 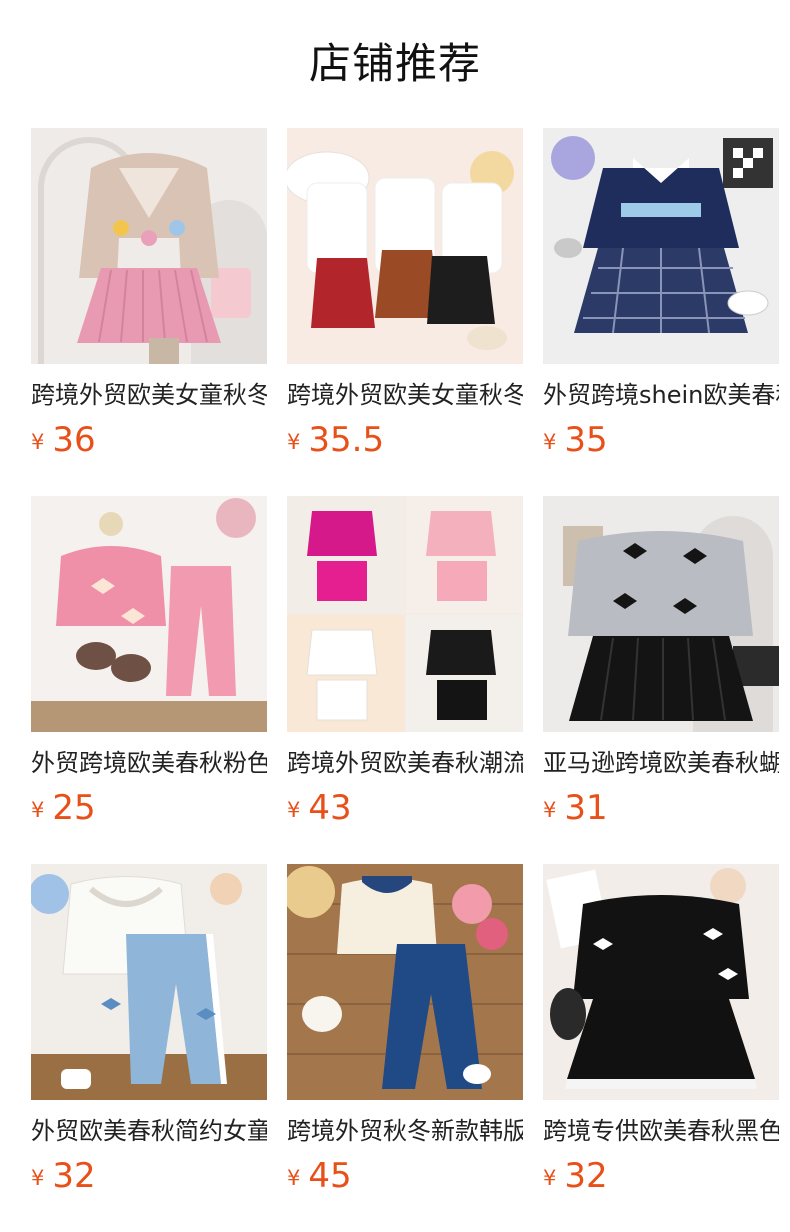 What do you see at coordinates (661, 440) in the screenshot?
I see `product-price: ¥35` at bounding box center [661, 440].